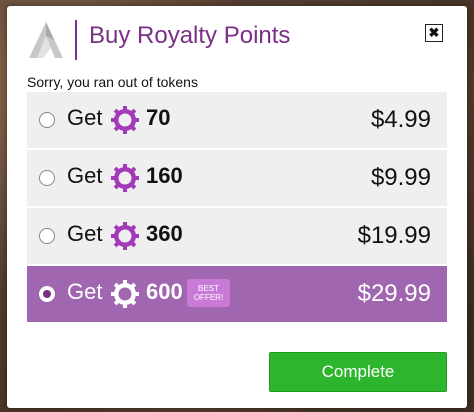 This screenshot has width=474, height=412. What do you see at coordinates (112, 82) in the screenshot?
I see `out-of-tokens-message: Sorry, you ran out of tokens` at bounding box center [112, 82].